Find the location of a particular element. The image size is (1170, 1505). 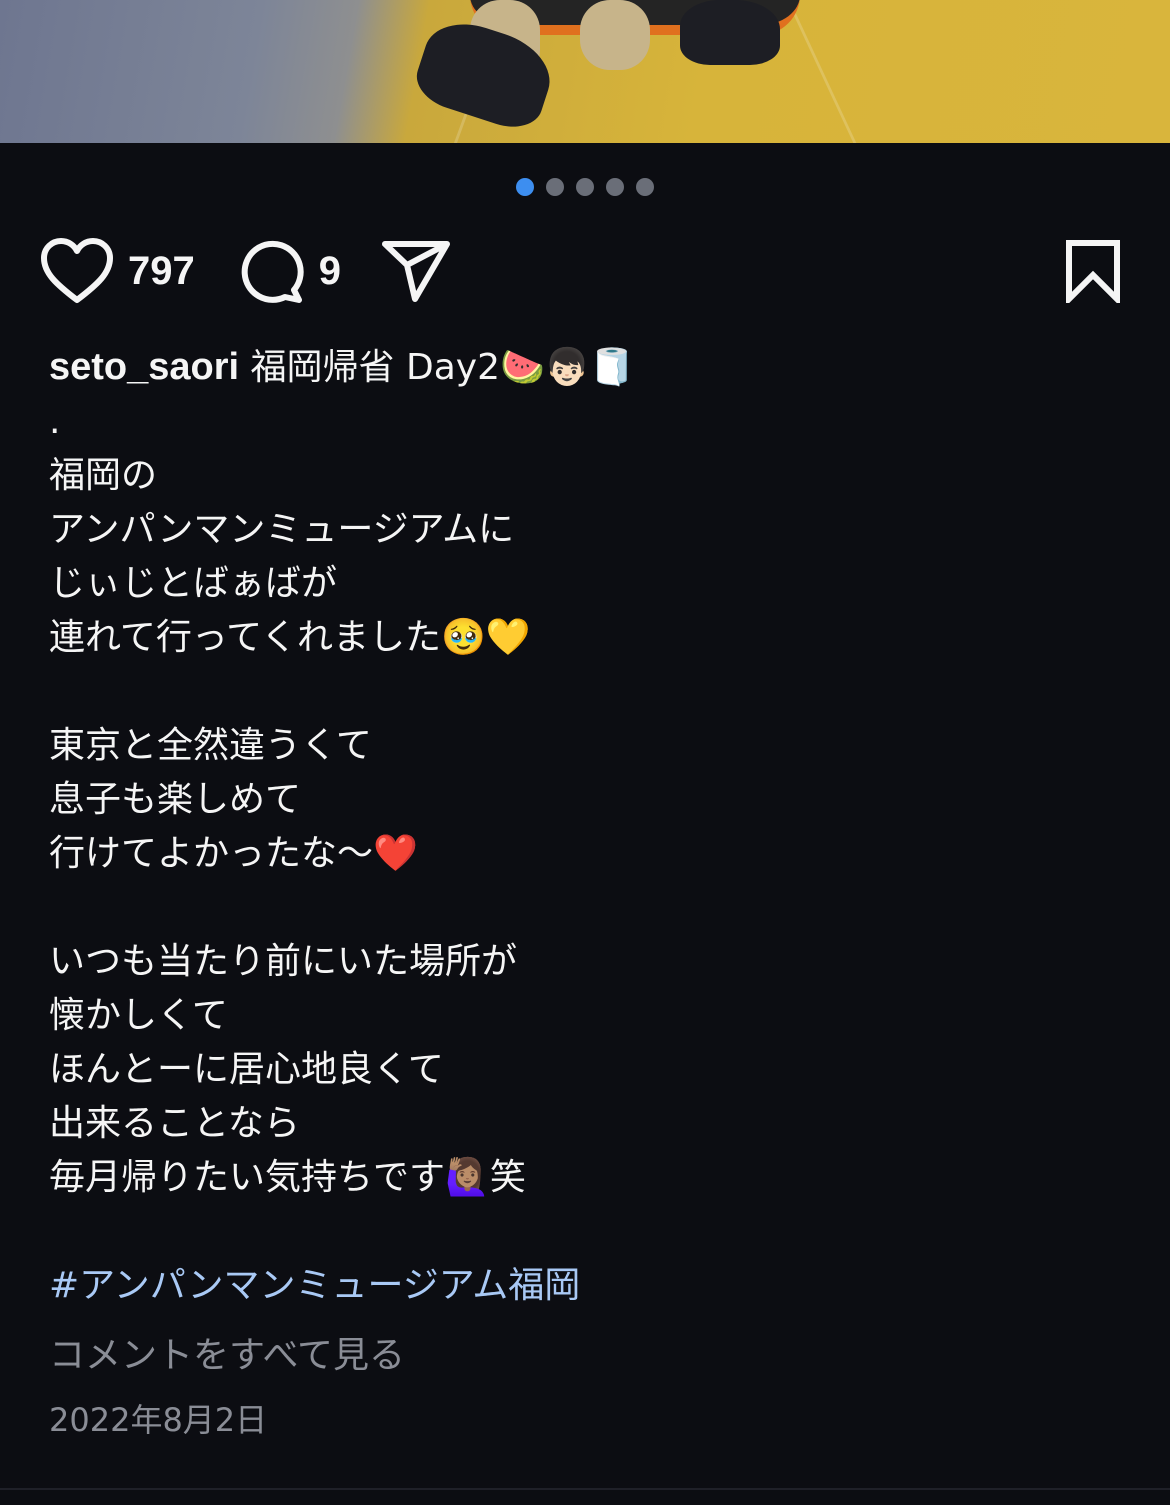

caption-line: 連れて行ってくれました🥹💛 is located at coordinates (290, 637).